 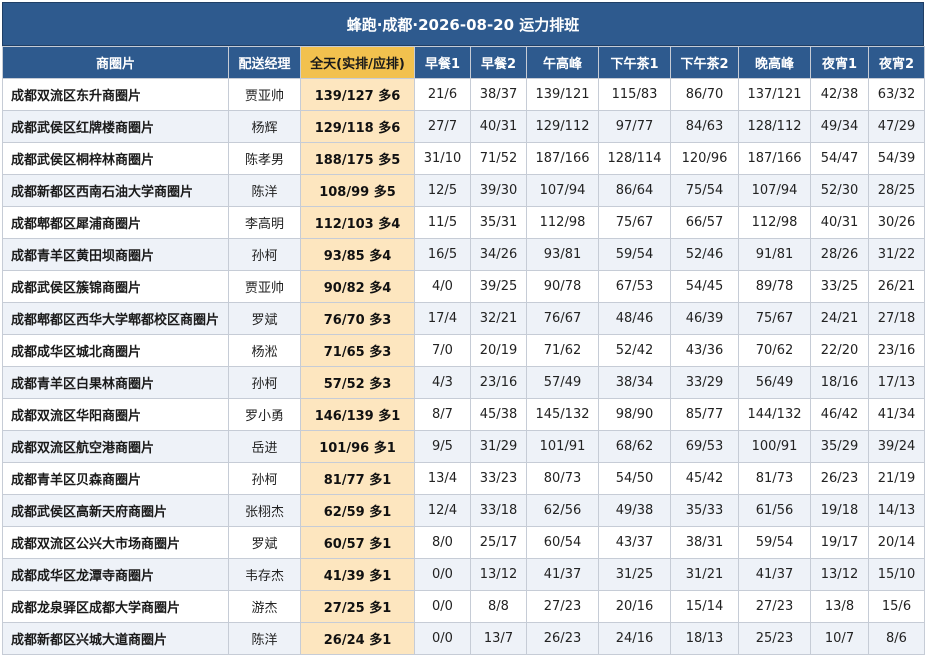 What do you see at coordinates (264, 350) in the screenshot?
I see `manager-cell: 杨淞` at bounding box center [264, 350].